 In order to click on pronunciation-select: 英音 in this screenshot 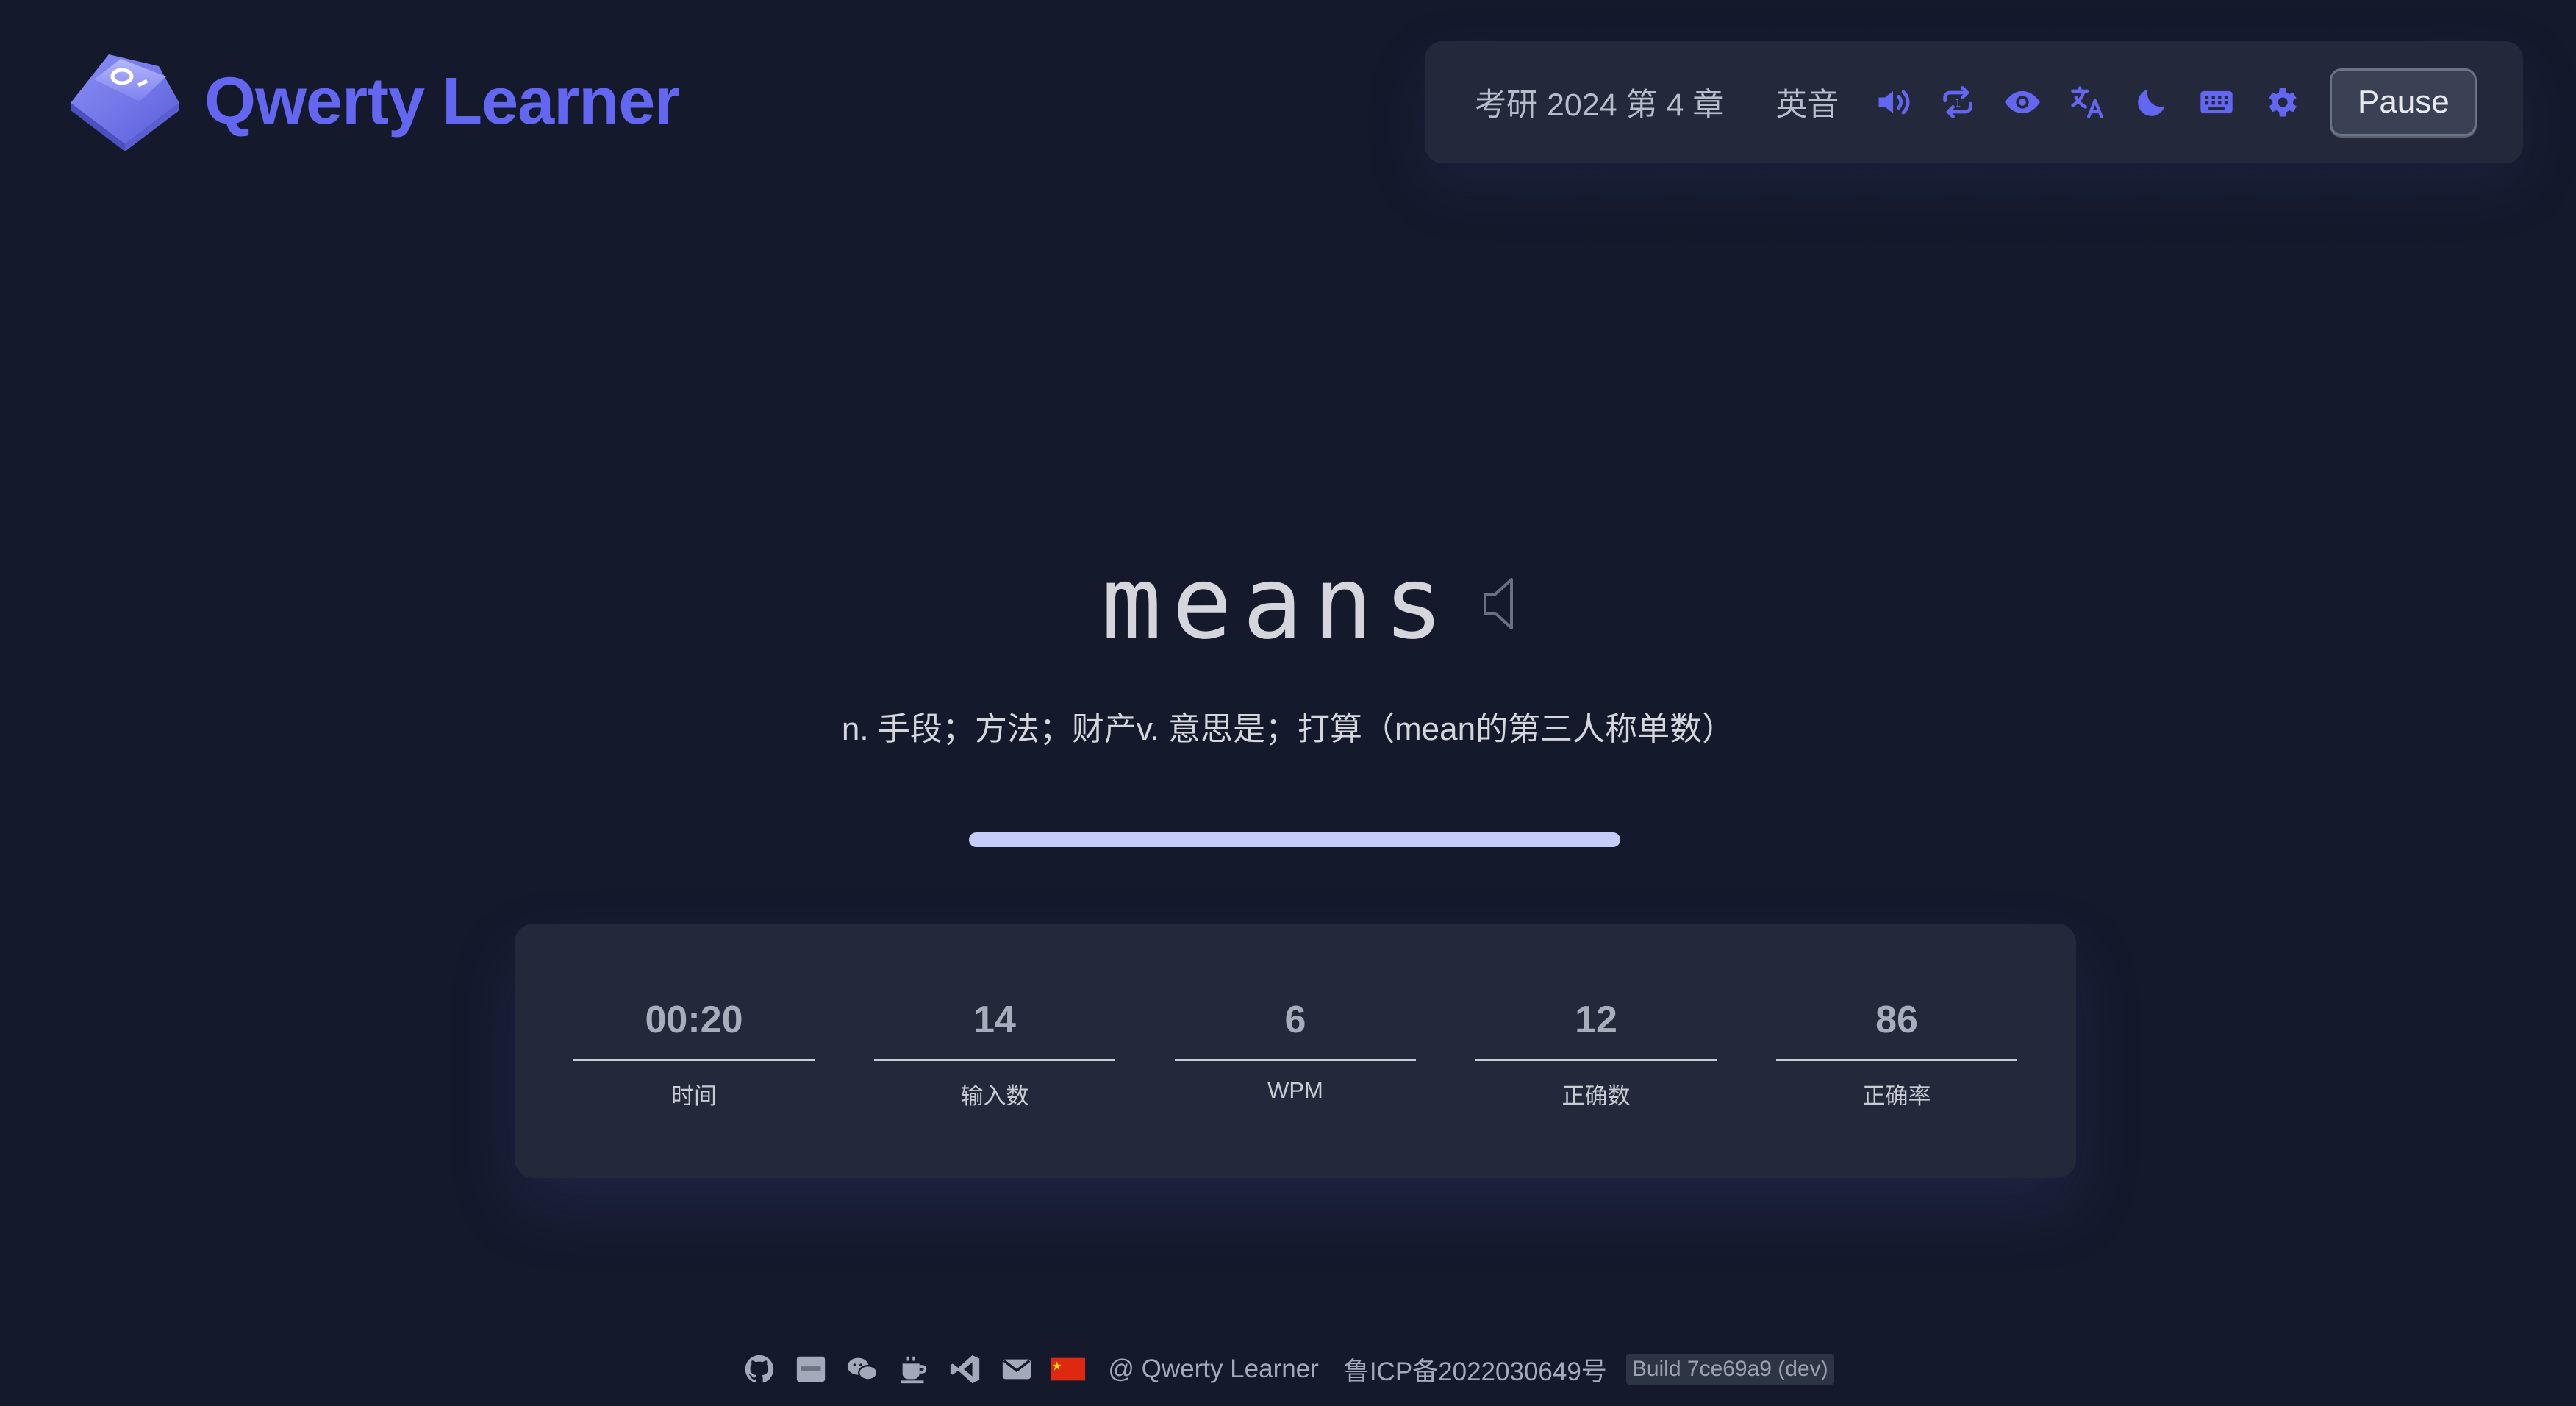, I will do `click(1807, 102)`.